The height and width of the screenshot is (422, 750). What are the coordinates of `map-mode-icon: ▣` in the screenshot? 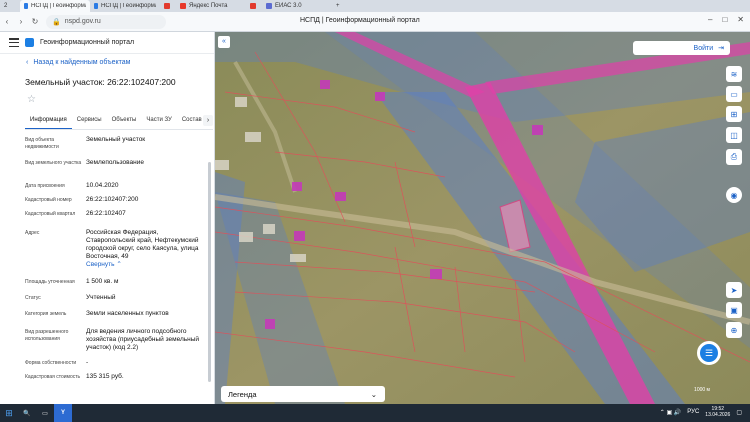 It's located at (734, 310).